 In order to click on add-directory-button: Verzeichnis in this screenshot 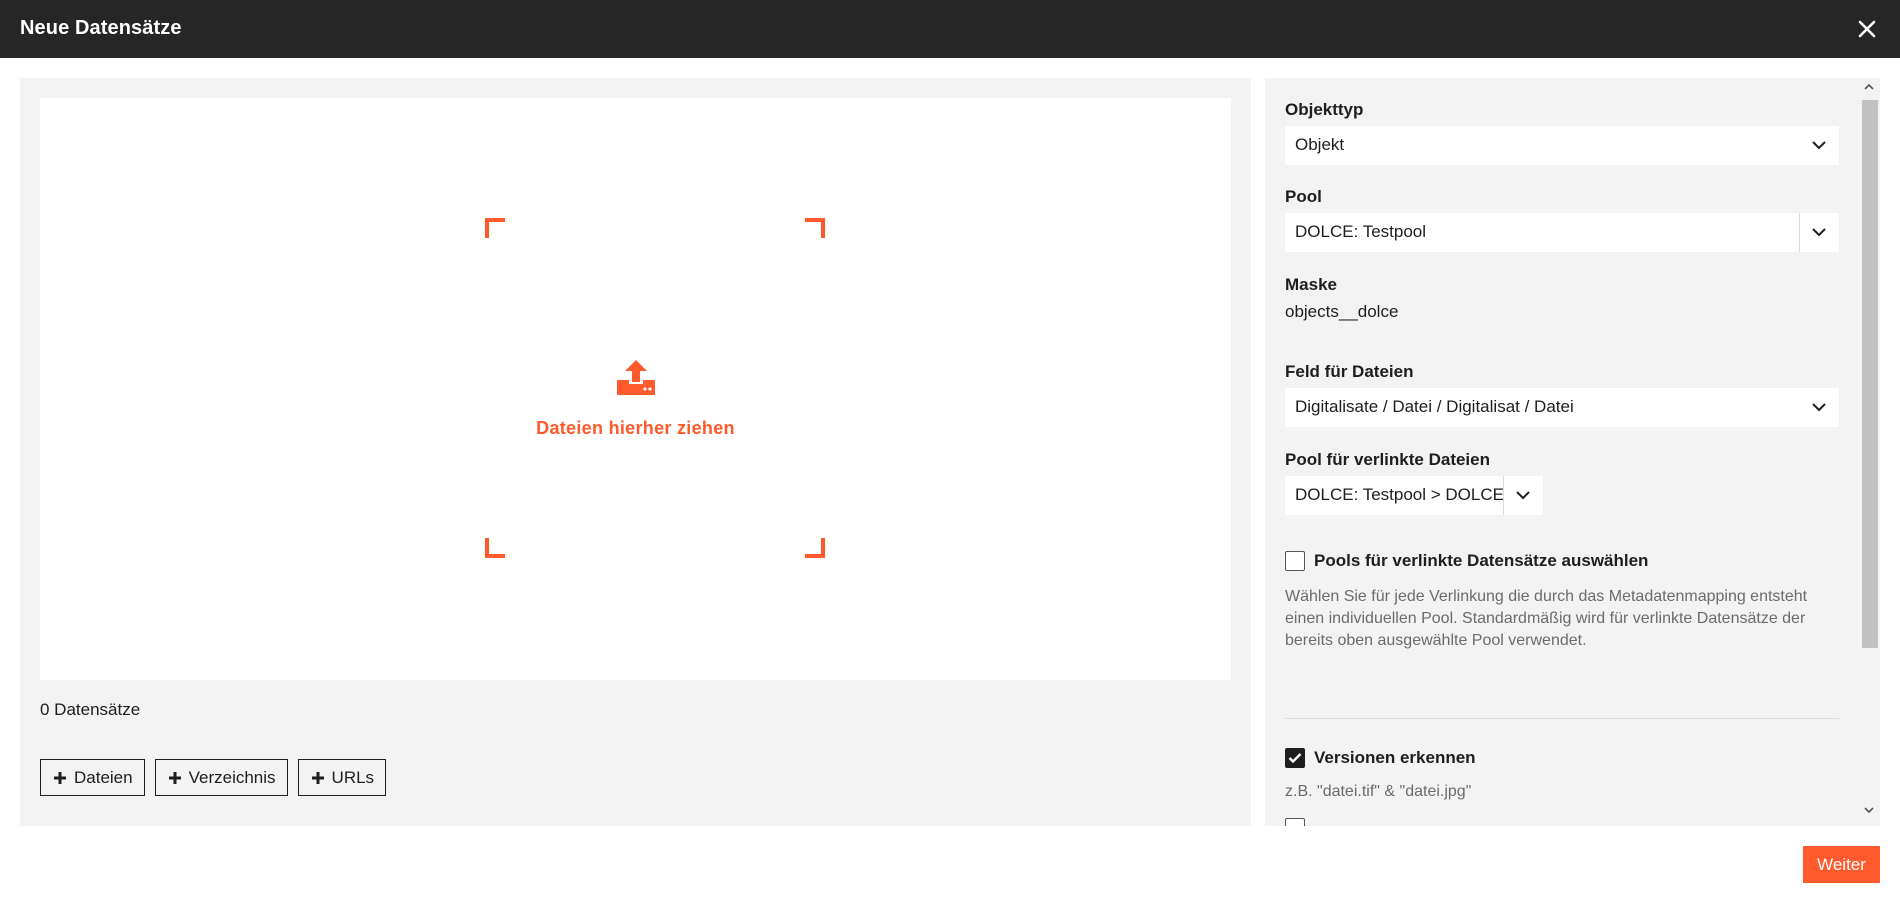, I will do `click(221, 777)`.